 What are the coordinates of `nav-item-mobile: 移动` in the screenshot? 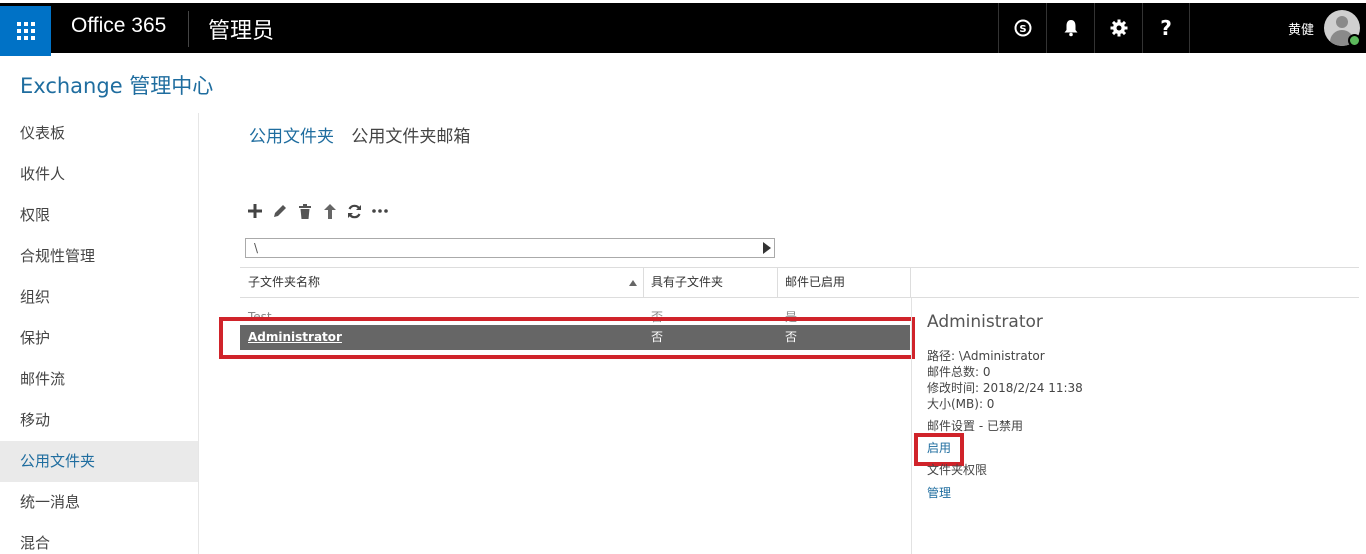 It's located at (99, 420).